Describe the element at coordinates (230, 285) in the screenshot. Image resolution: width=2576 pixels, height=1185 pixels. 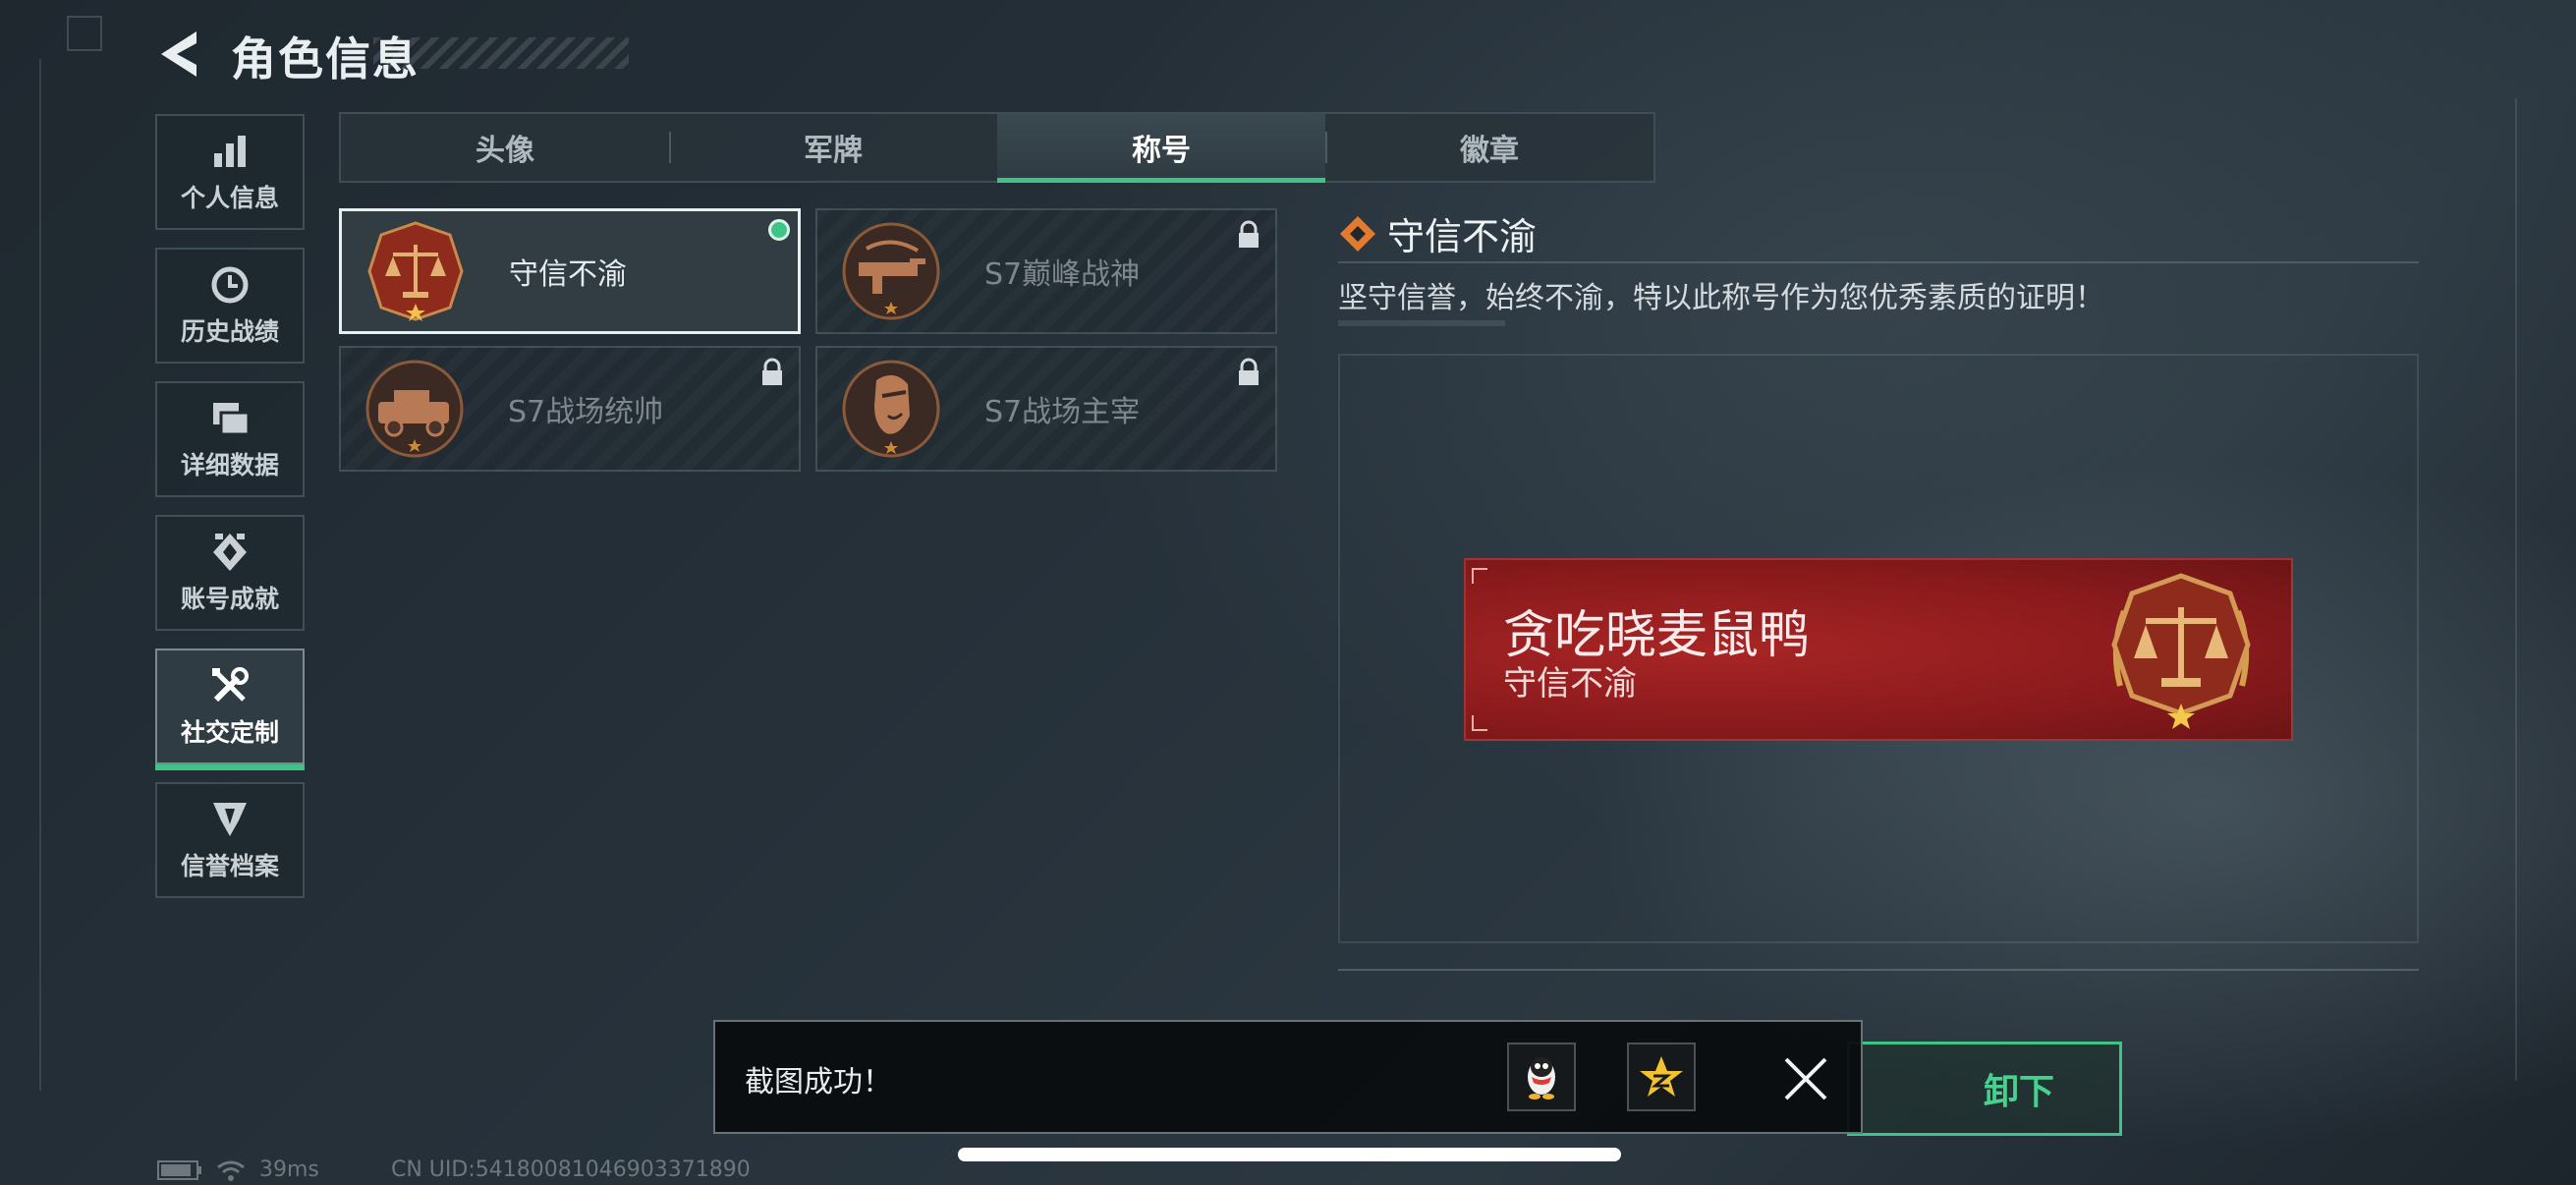
I see `clock-history-icon` at that location.